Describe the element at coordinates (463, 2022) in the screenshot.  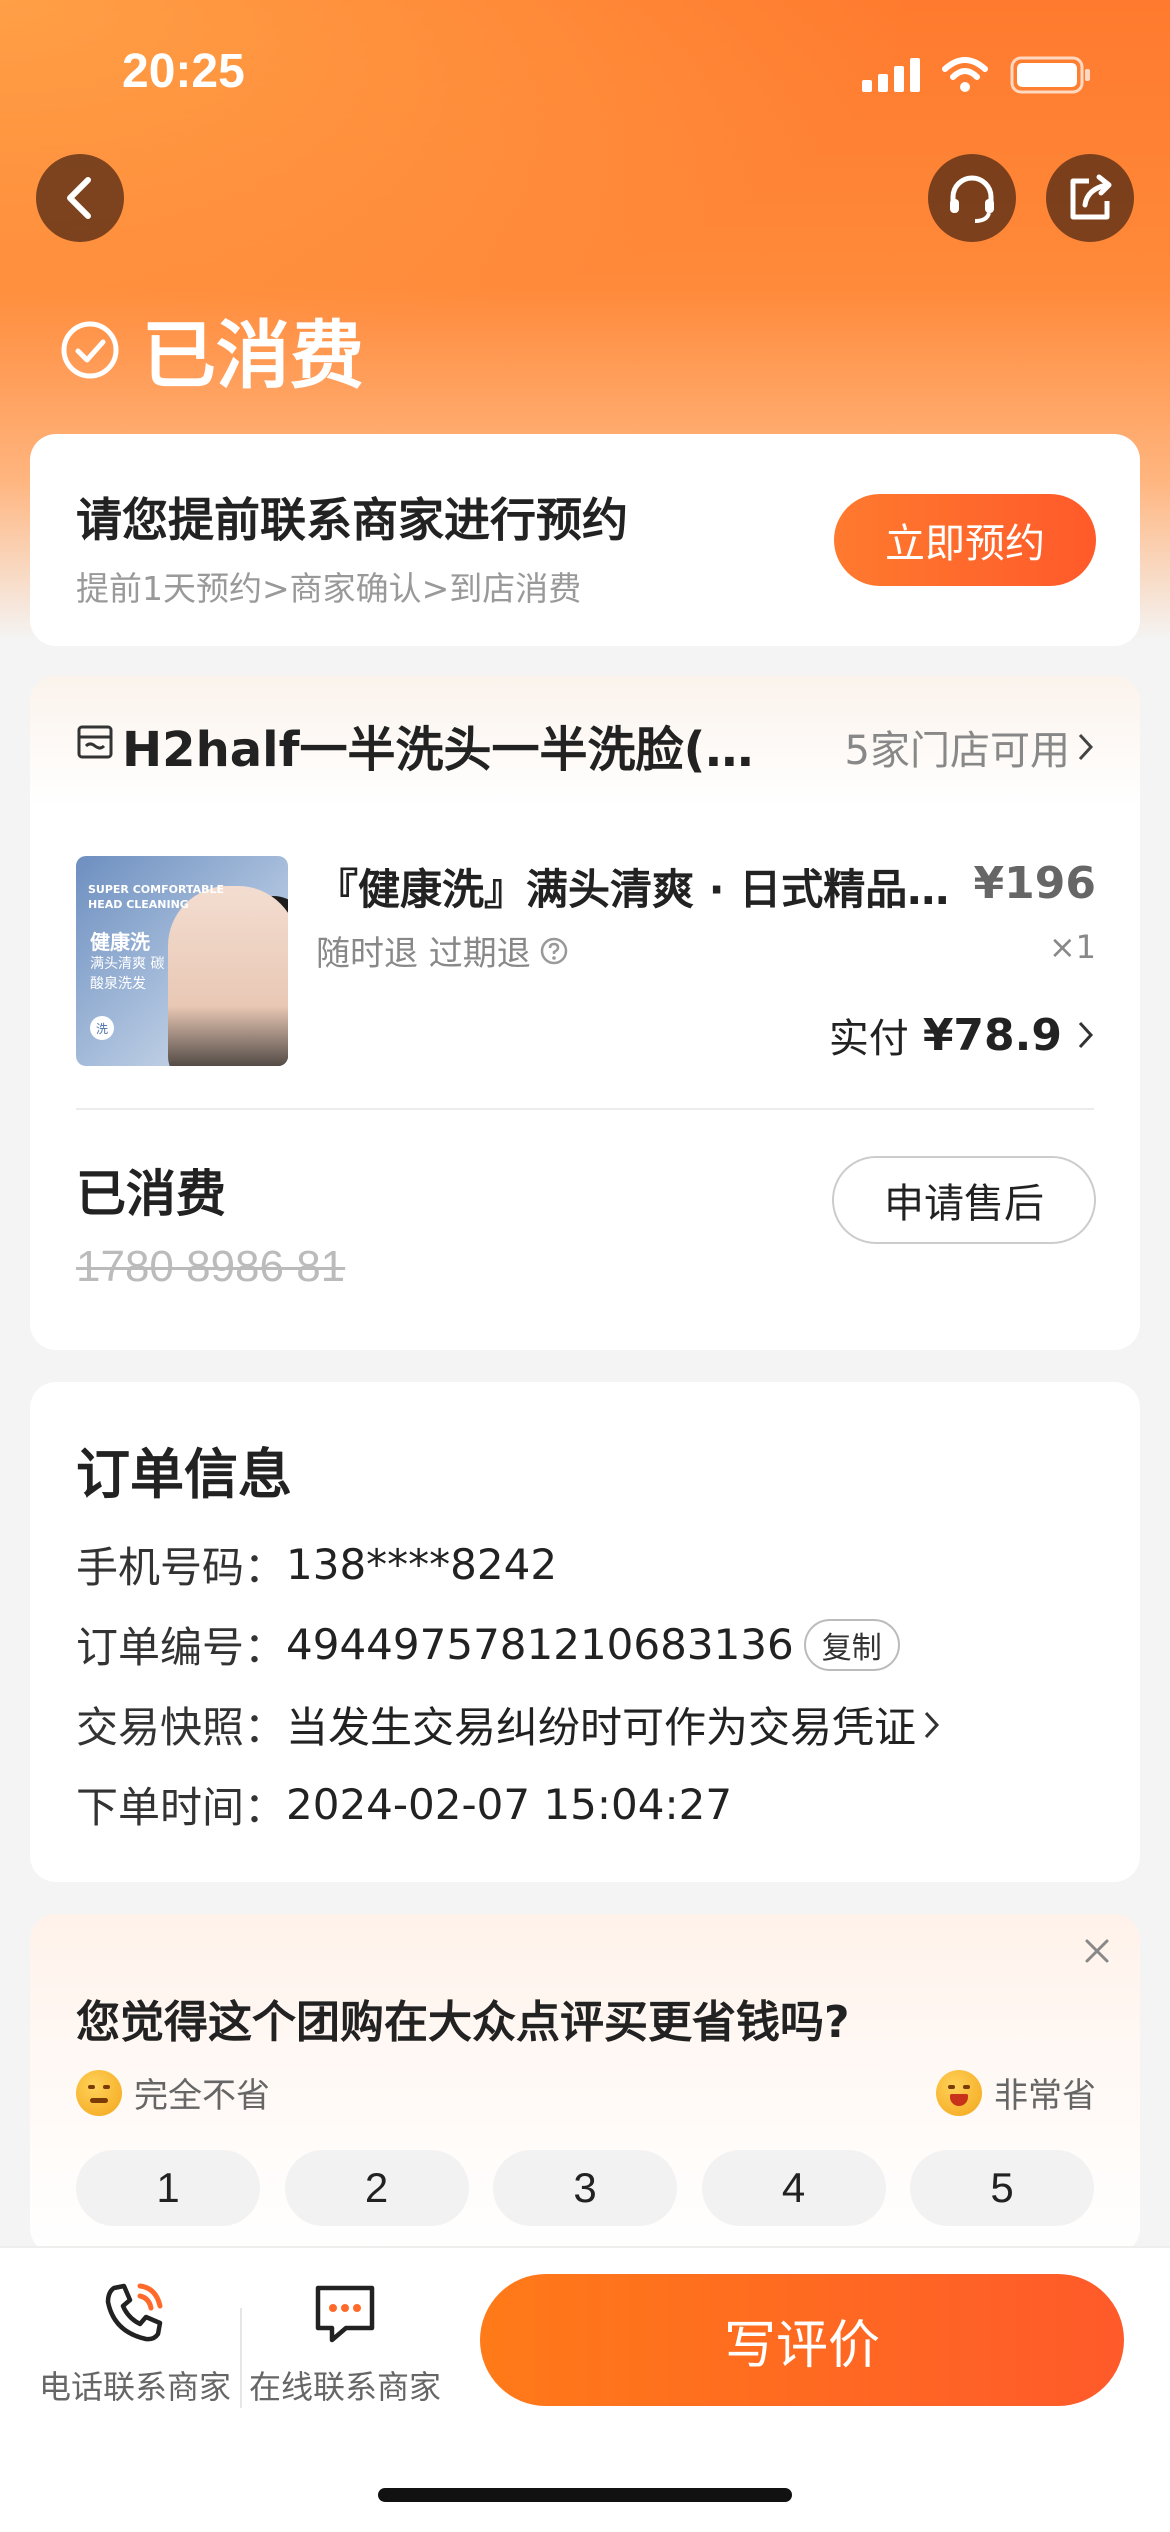
I see `survey-question: 您觉得这个团购在大众点评买更省钱吗?` at that location.